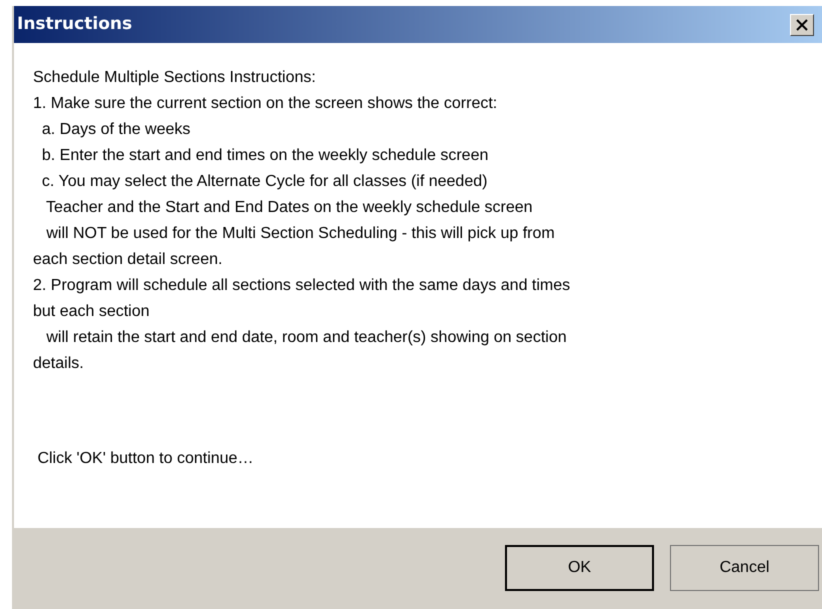 The width and height of the screenshot is (822, 609). What do you see at coordinates (115, 130) in the screenshot?
I see `instruction-line: a. Days of the weeks` at bounding box center [115, 130].